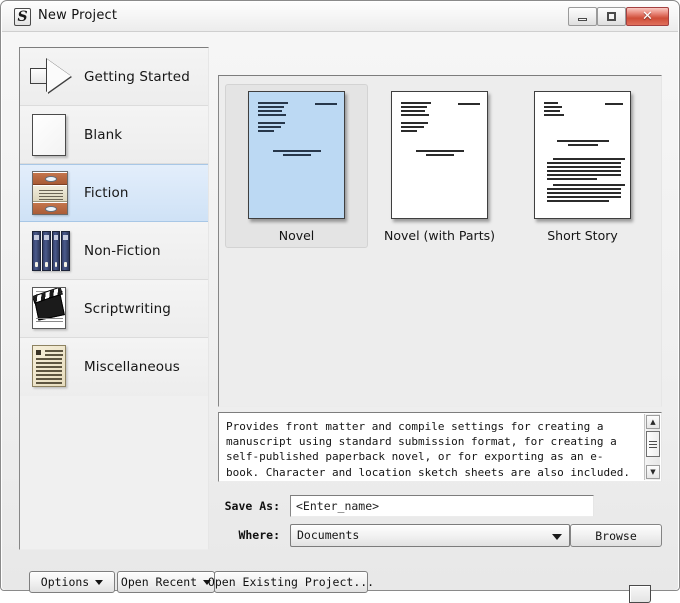 This screenshot has height=603, width=680. I want to click on minimize-icon, so click(582, 16).